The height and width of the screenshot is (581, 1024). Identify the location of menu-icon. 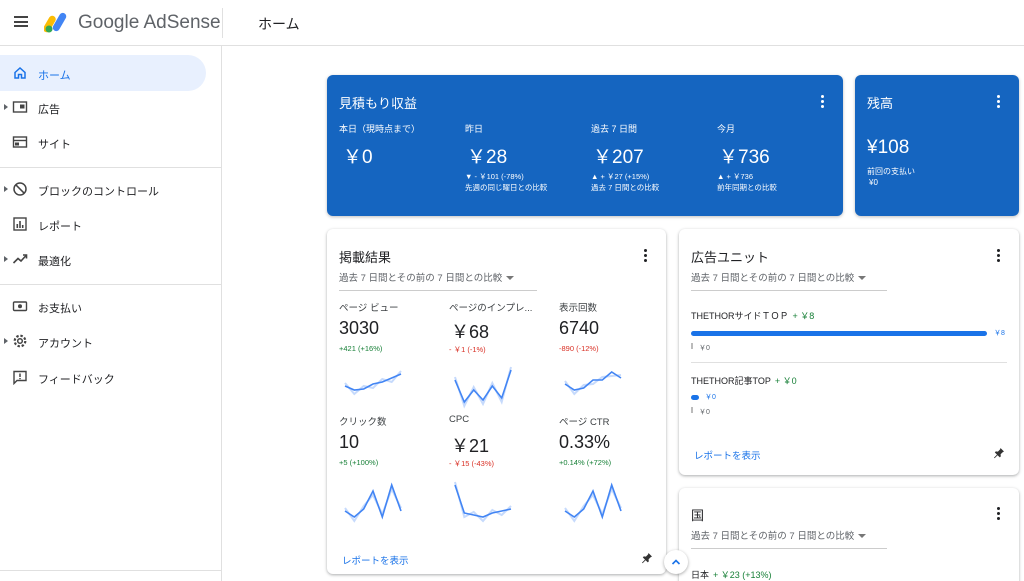
(21, 21).